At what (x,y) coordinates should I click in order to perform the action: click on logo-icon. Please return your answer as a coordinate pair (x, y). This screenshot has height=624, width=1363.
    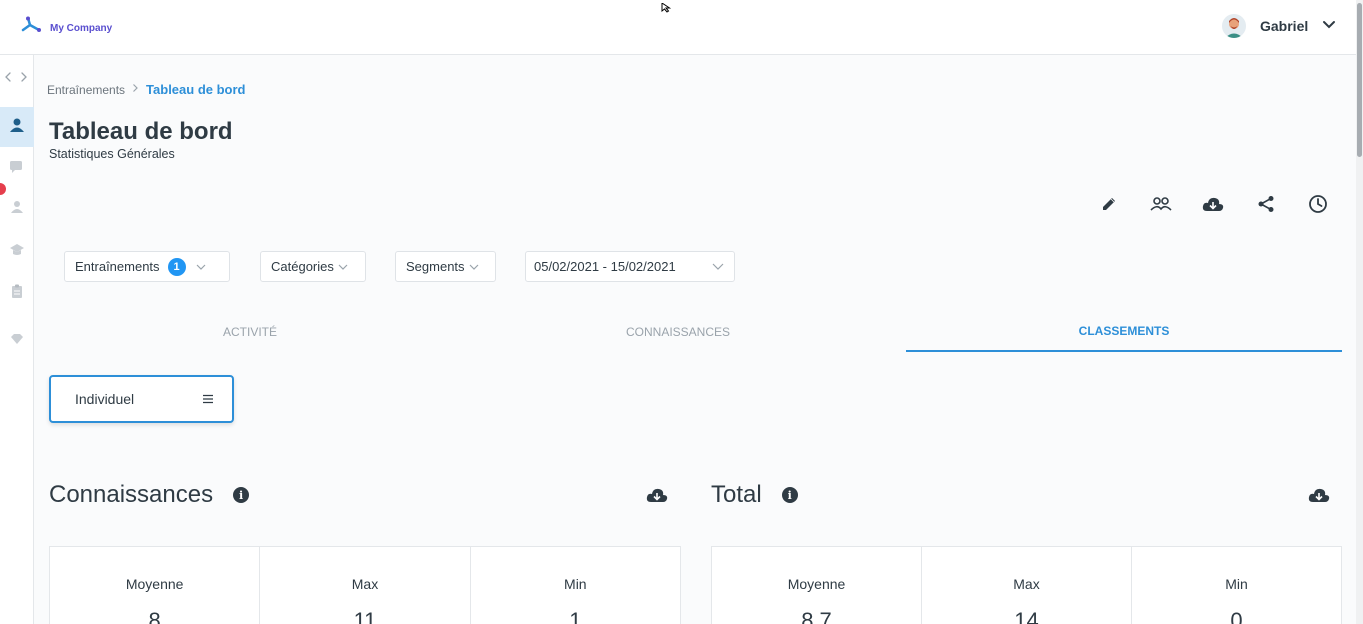
    Looking at the image, I should click on (31, 28).